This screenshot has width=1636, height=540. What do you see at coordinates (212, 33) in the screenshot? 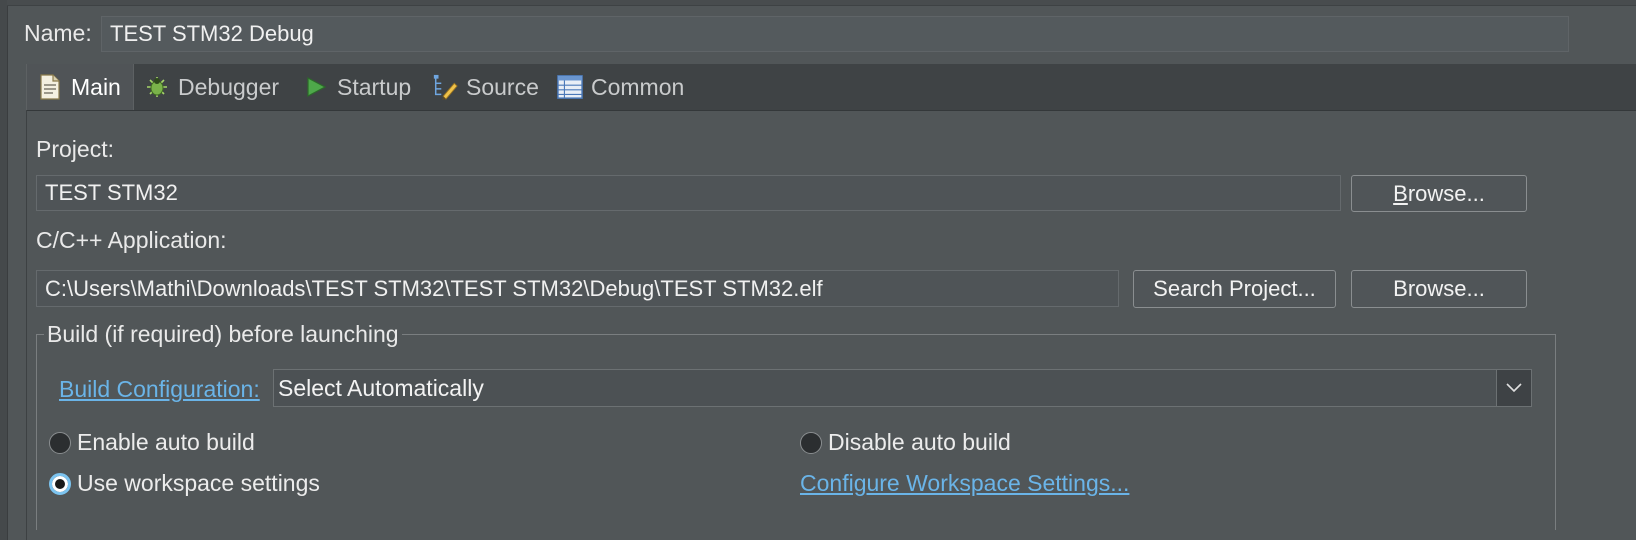
I see `name-input-value: TEST STM32 Debug` at bounding box center [212, 33].